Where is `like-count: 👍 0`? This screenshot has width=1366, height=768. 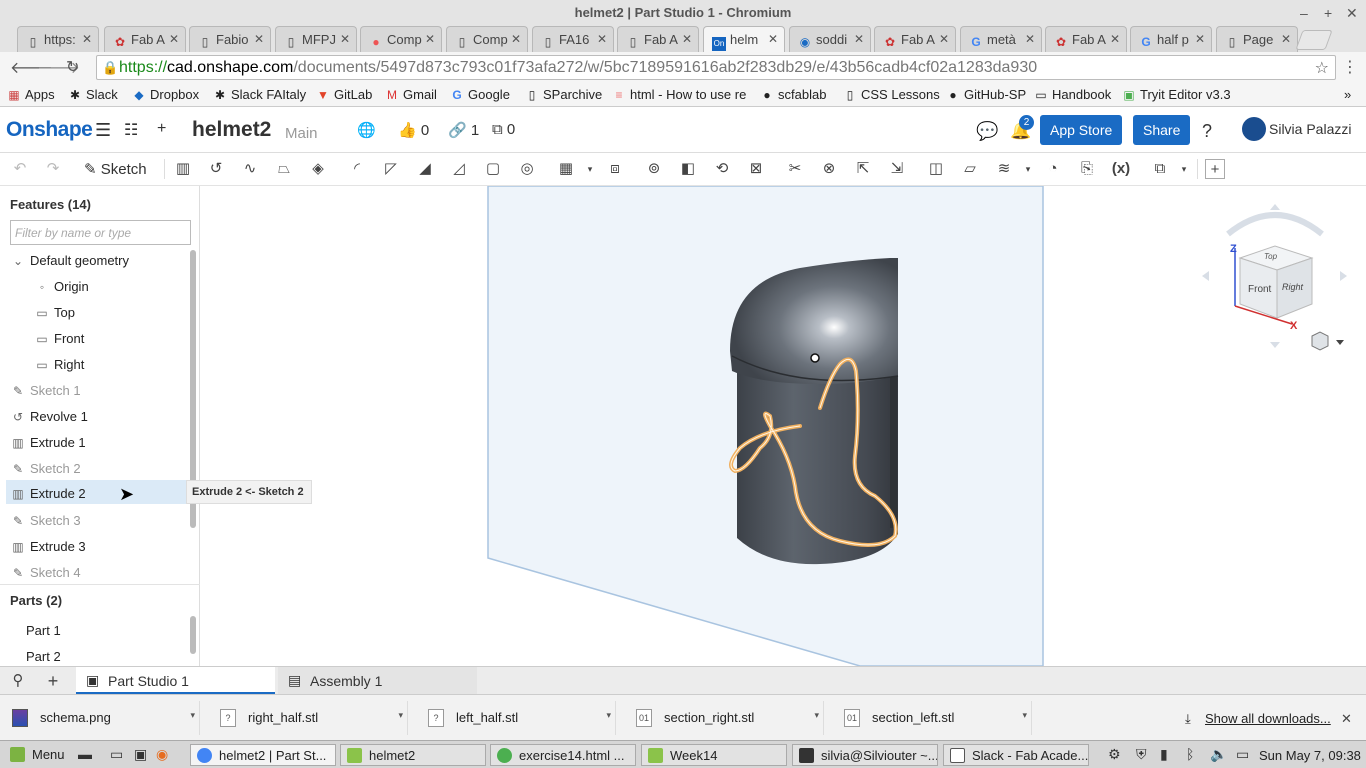
like-count: 👍 0 is located at coordinates (413, 130).